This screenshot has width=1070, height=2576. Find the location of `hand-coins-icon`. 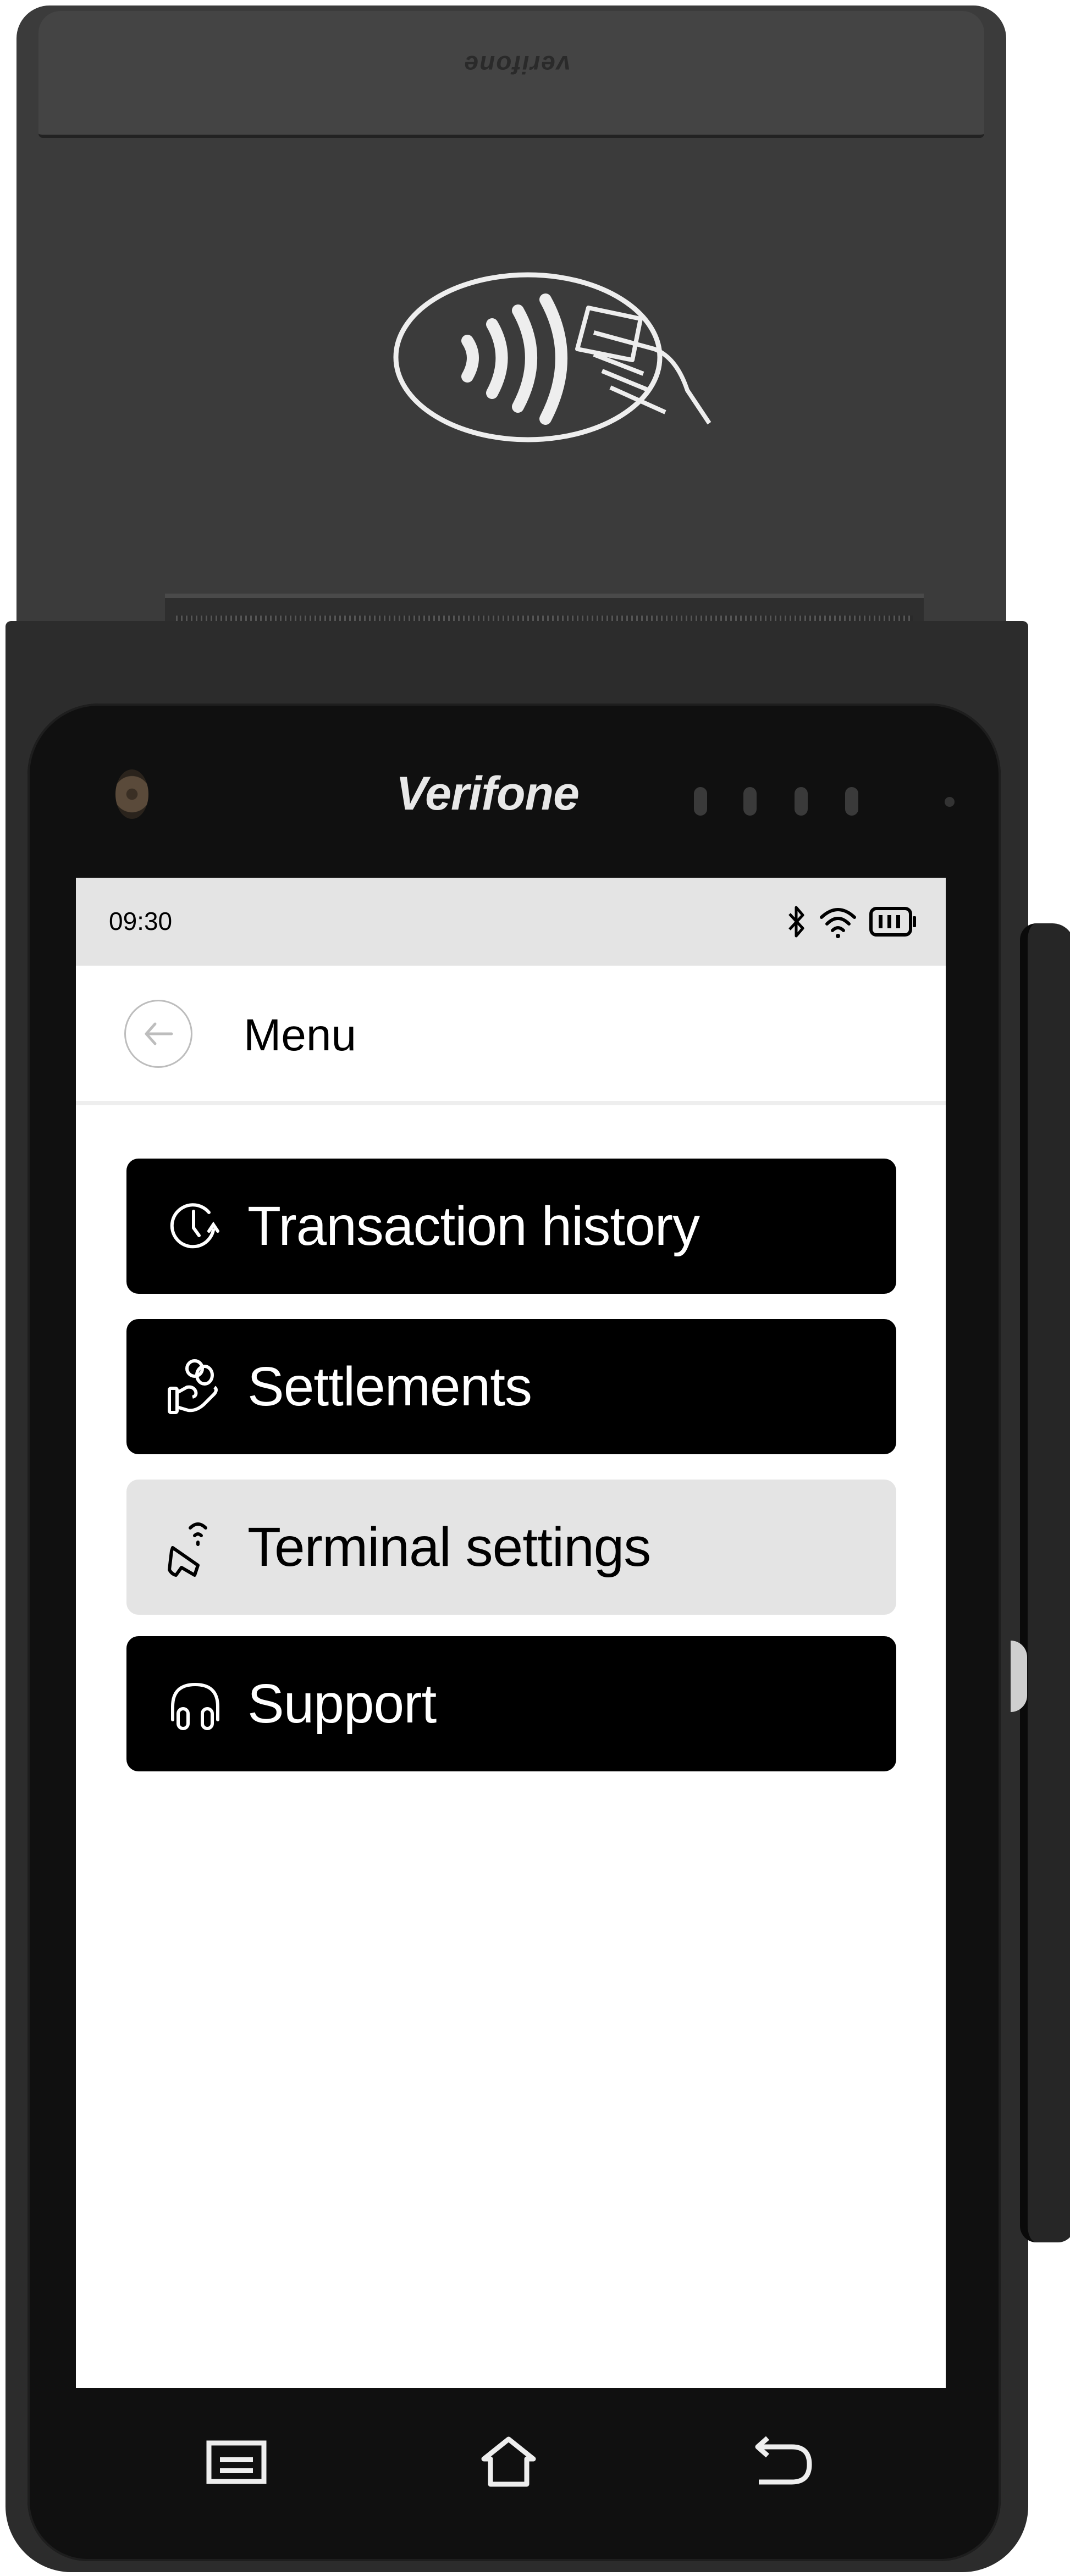

hand-coins-icon is located at coordinates (195, 1386).